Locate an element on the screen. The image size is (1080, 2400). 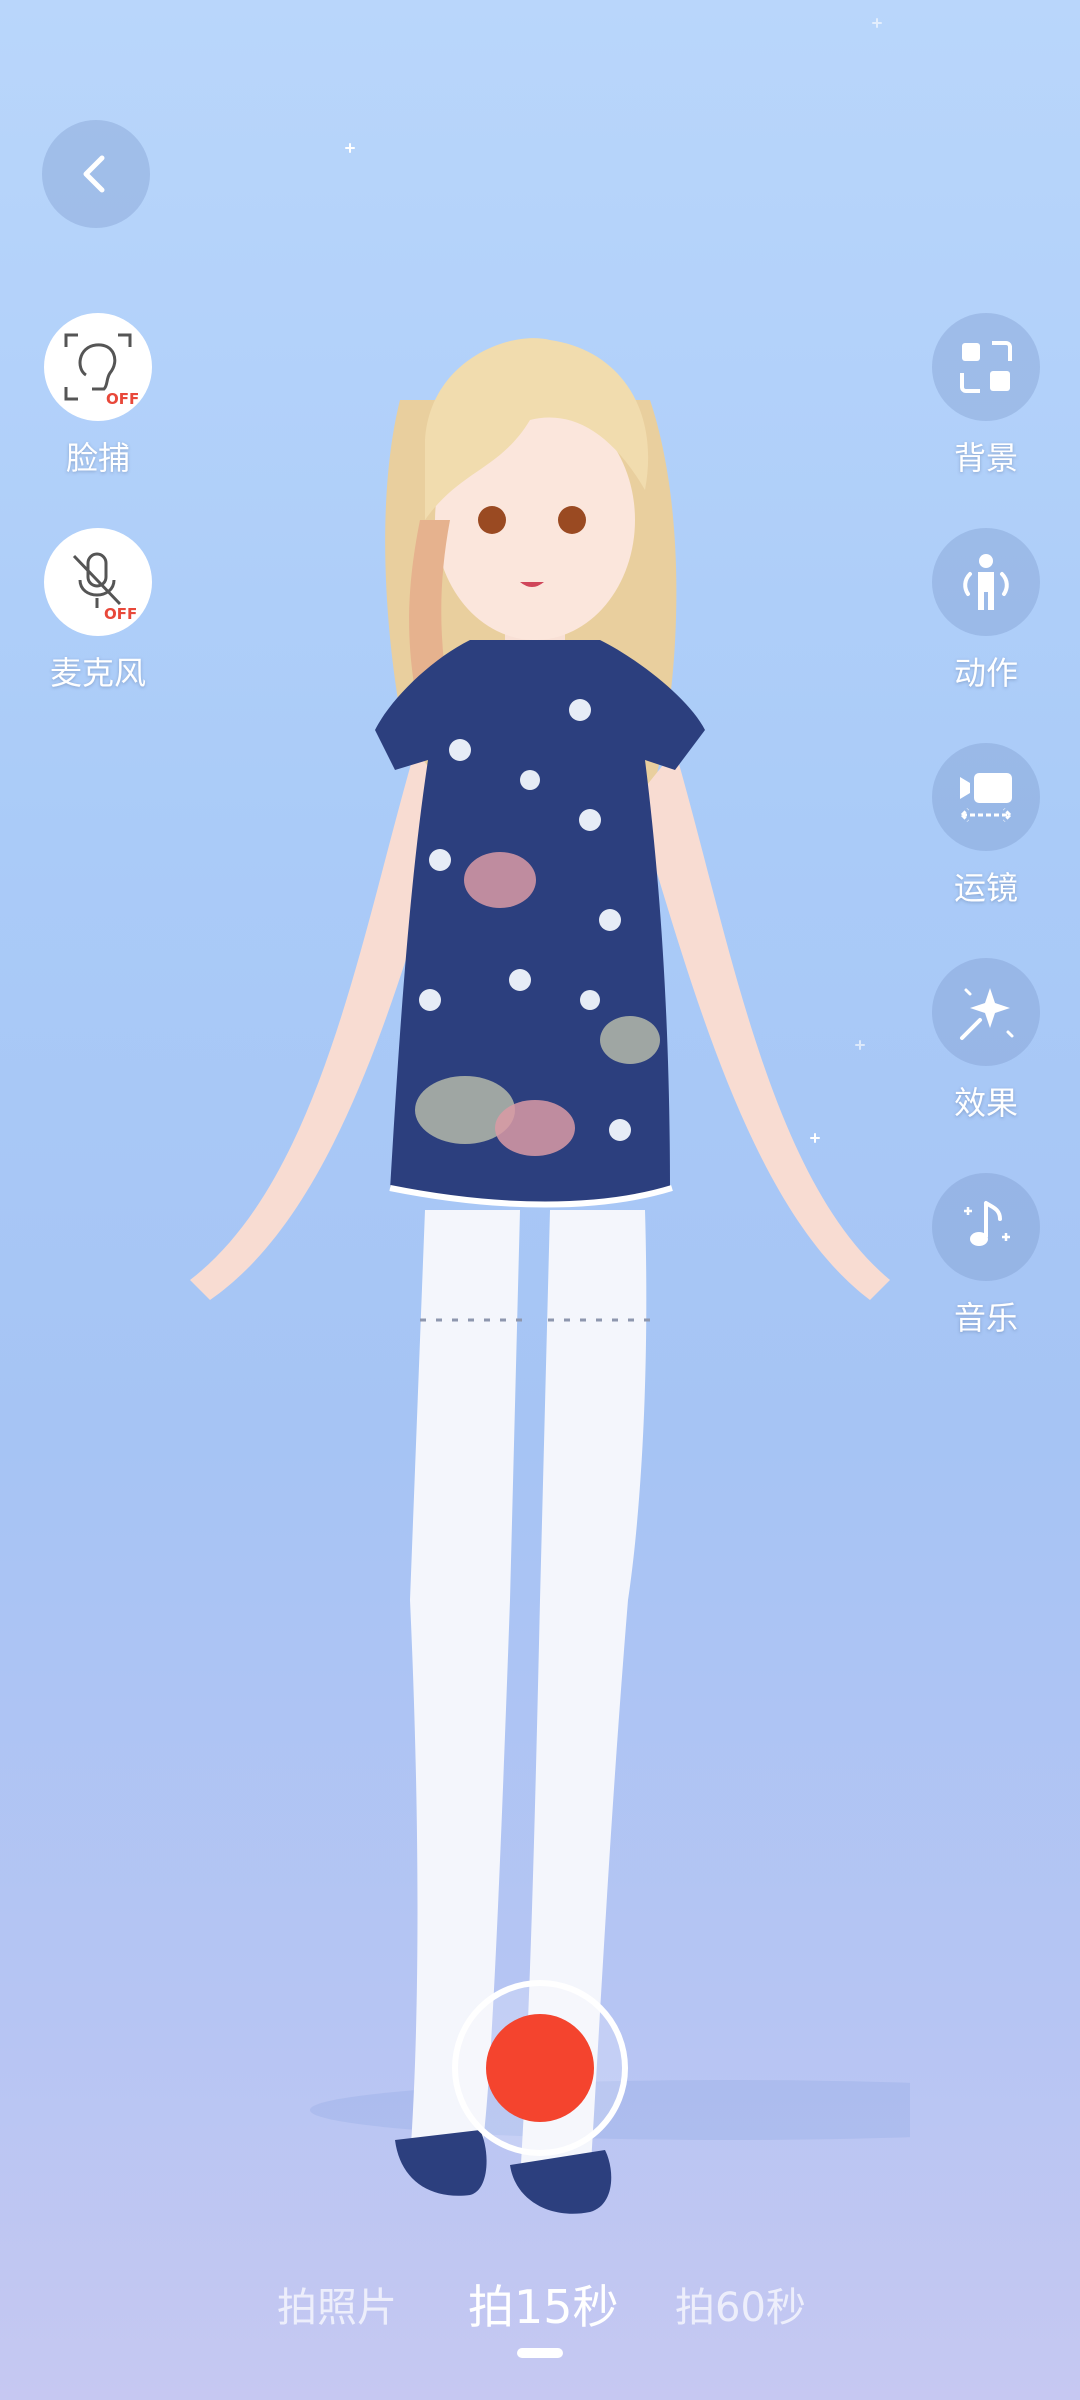
back-button is located at coordinates (96, 174).